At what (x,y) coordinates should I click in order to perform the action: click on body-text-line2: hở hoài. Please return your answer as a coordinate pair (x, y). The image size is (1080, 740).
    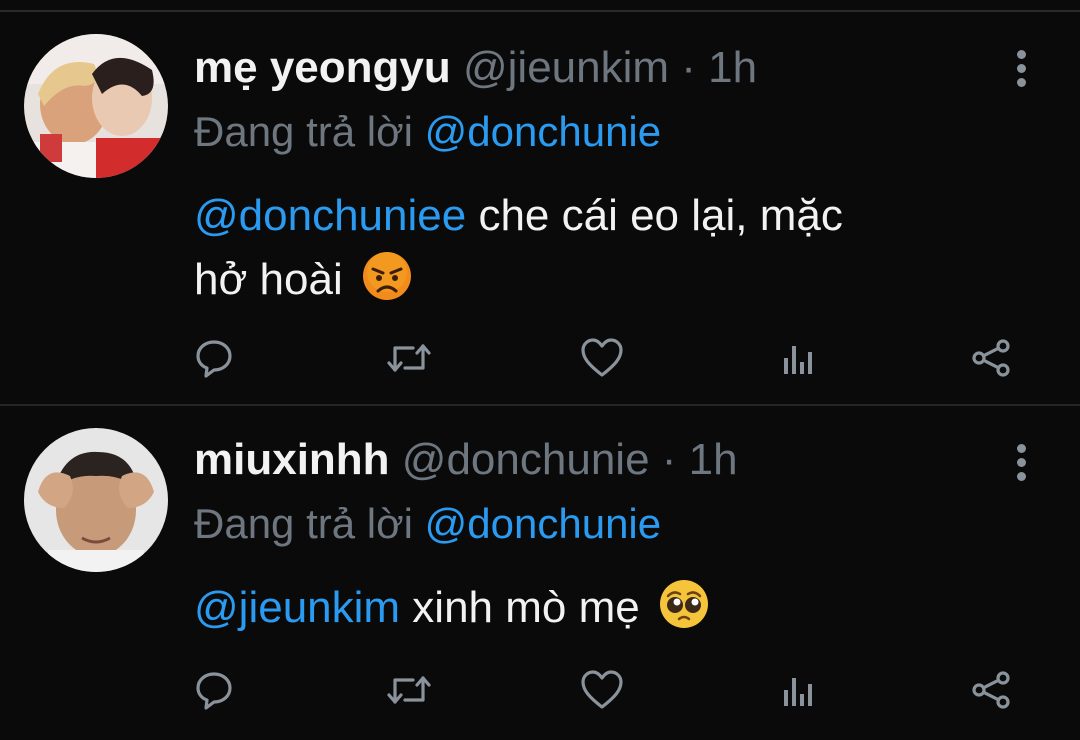
    Looking at the image, I should click on (268, 279).